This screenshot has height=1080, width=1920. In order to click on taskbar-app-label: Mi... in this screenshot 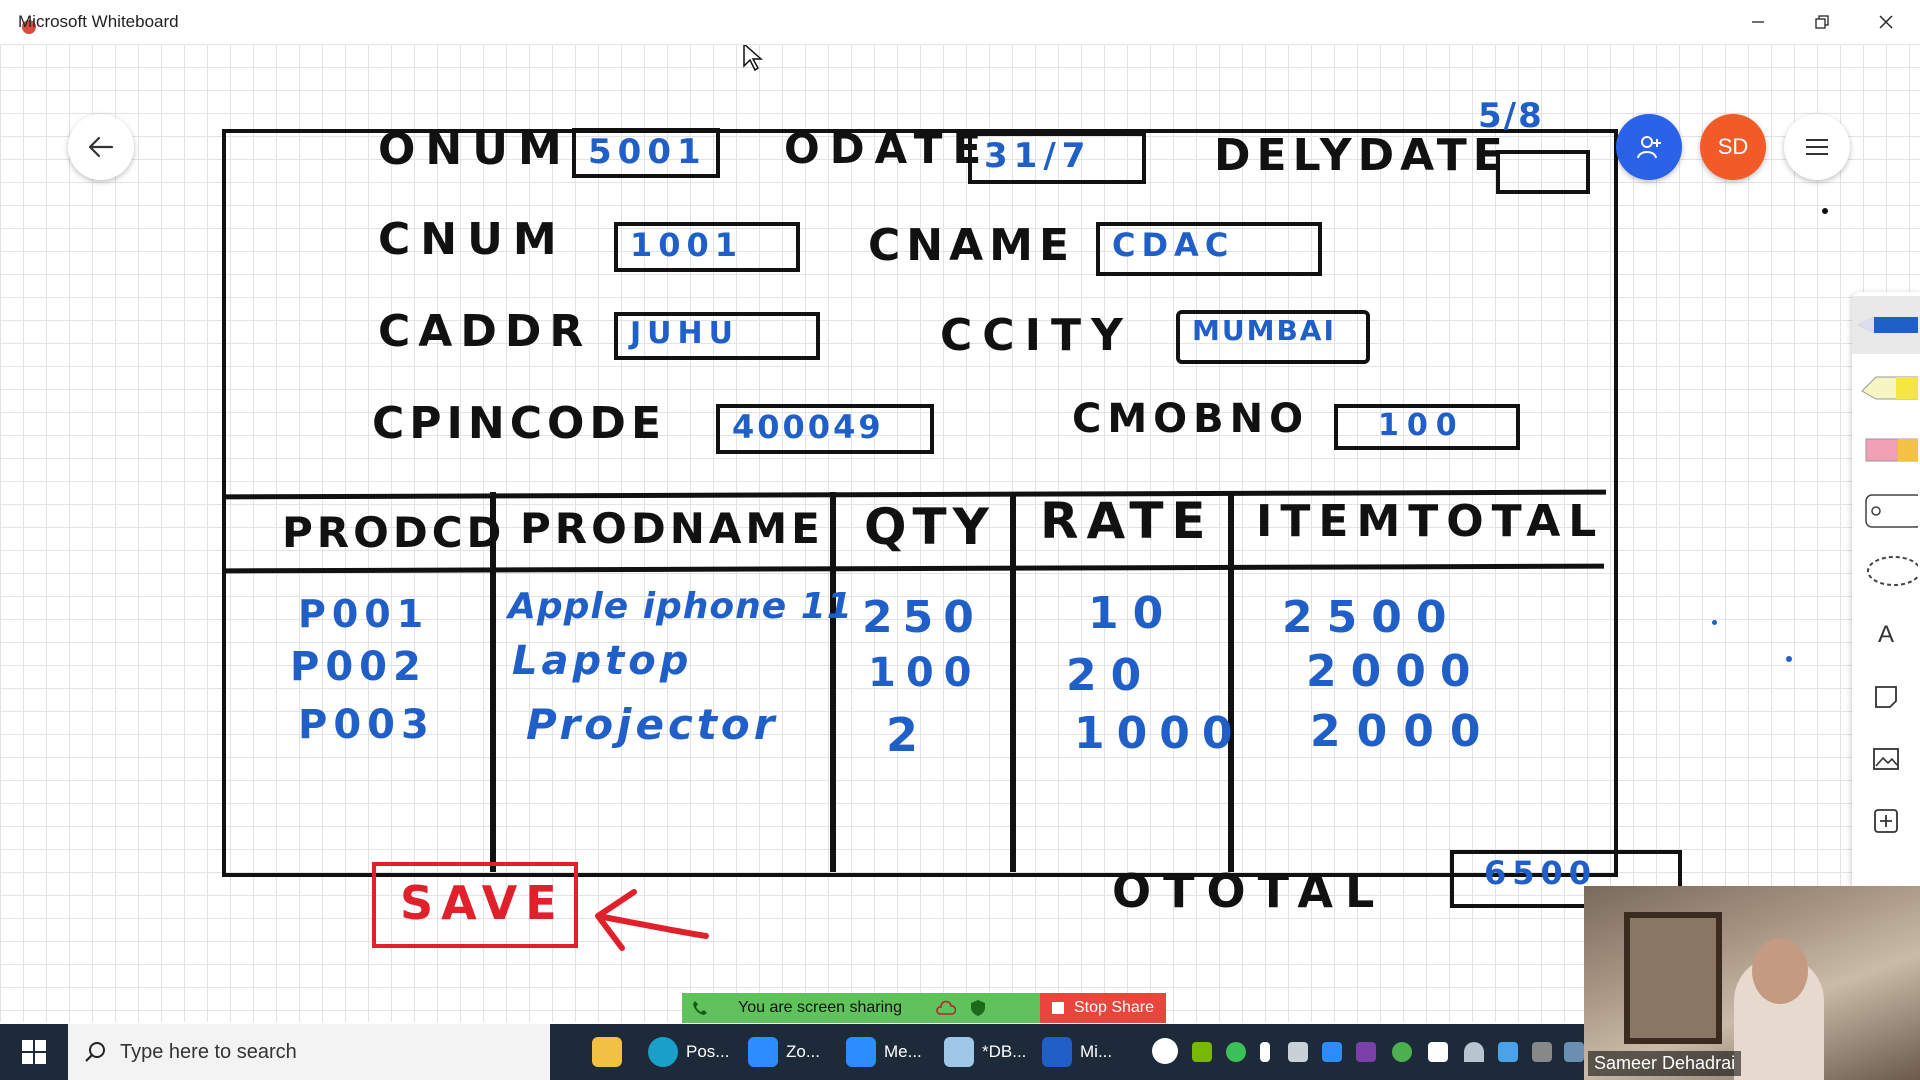, I will do `click(1096, 1051)`.